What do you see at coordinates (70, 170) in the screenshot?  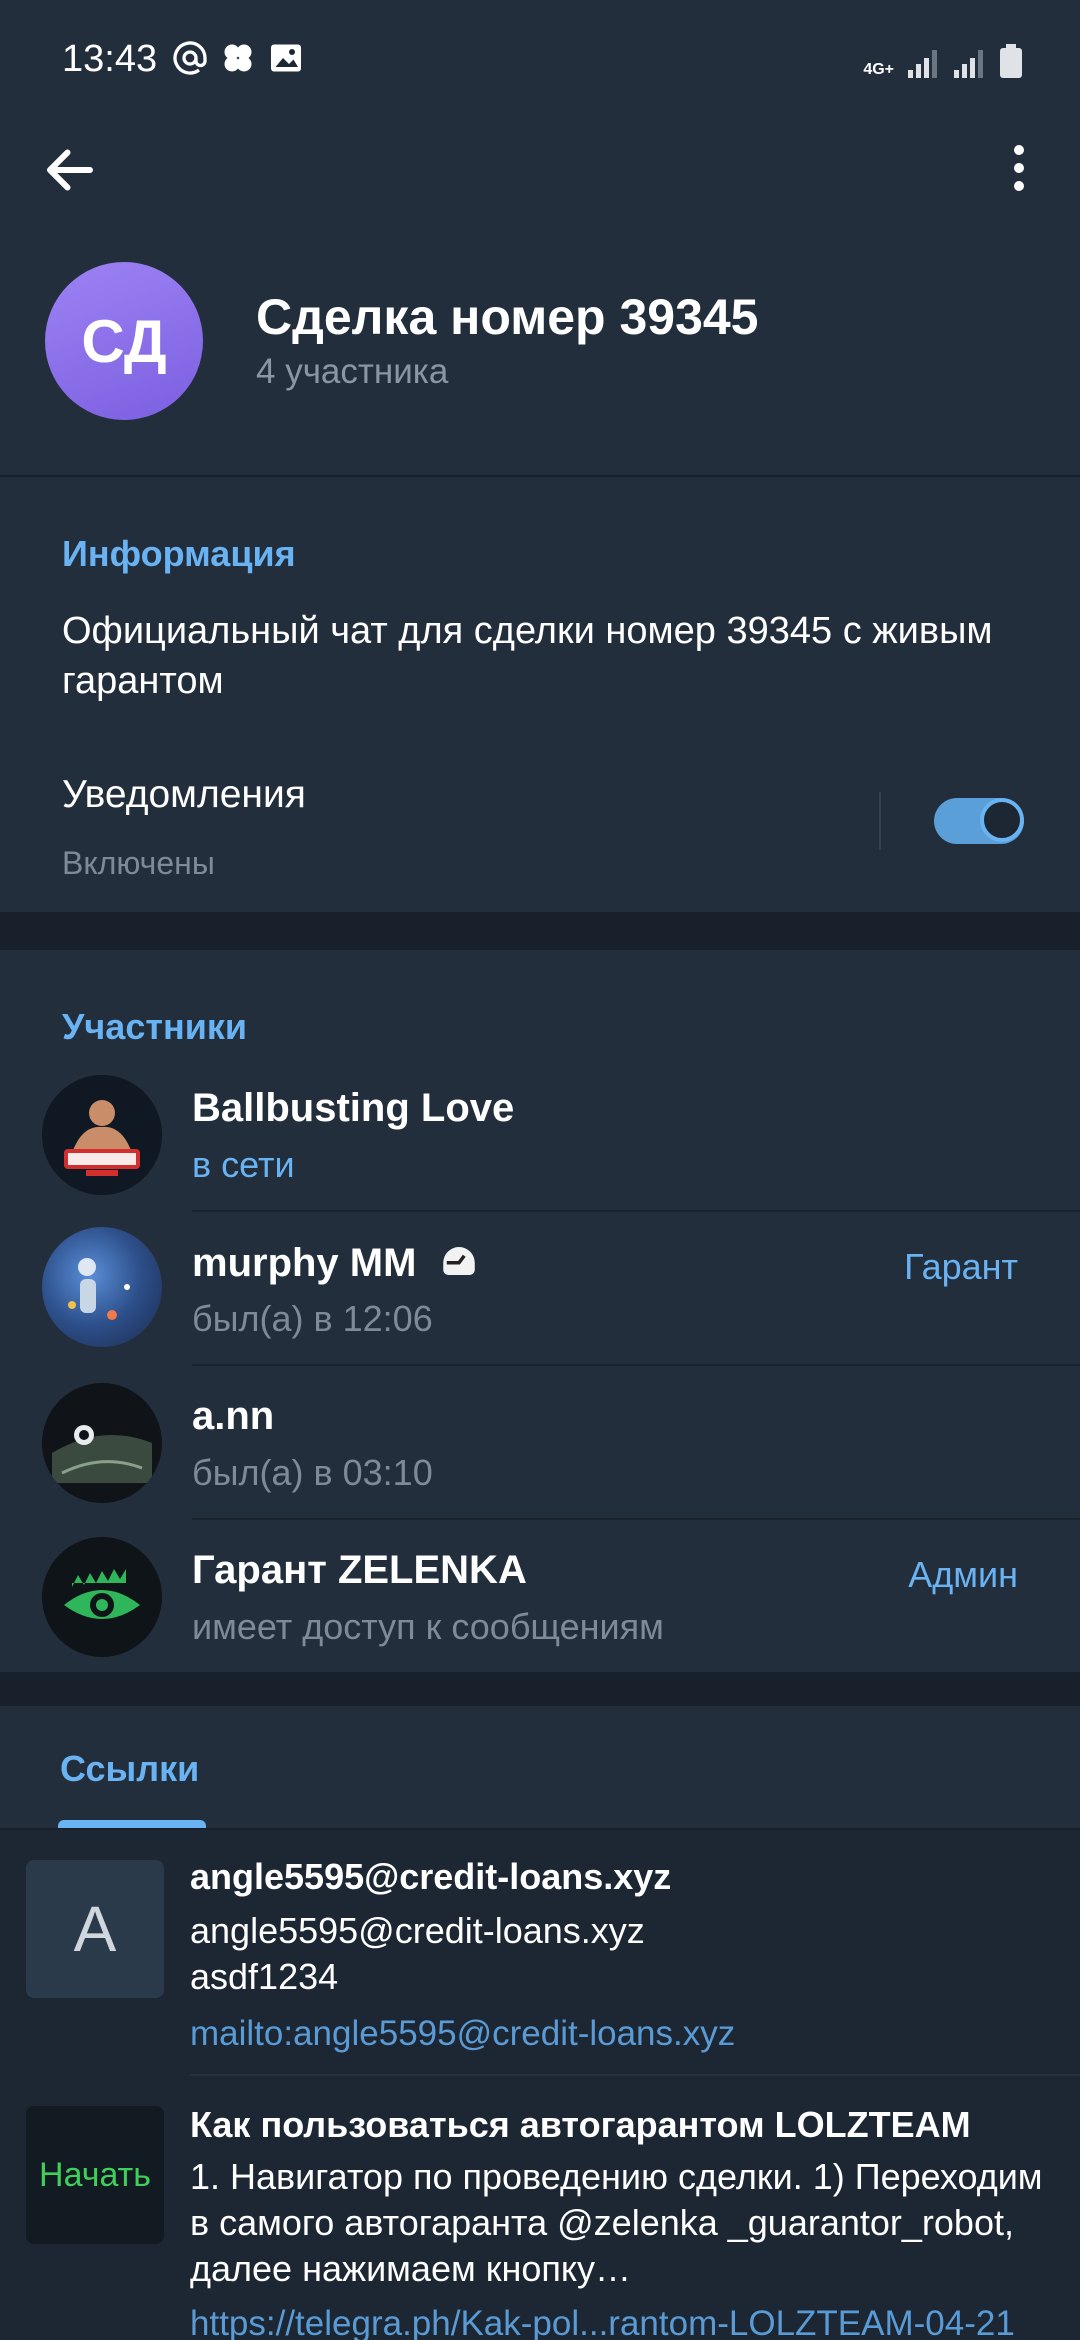 I see `back-arrow-icon` at bounding box center [70, 170].